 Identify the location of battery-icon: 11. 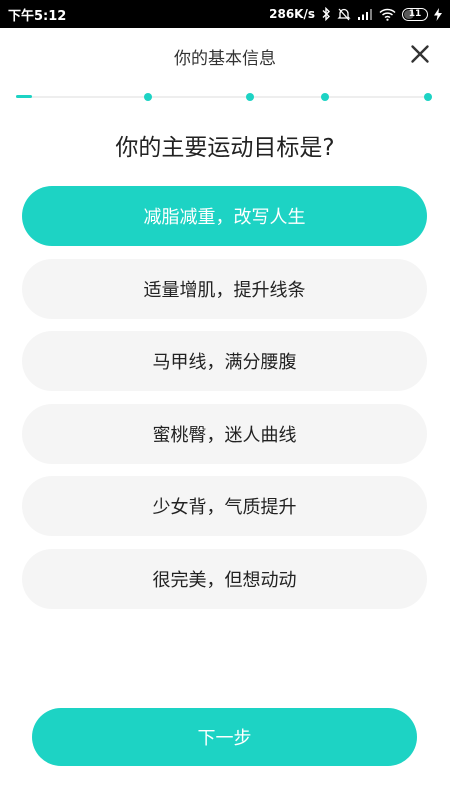
(415, 14).